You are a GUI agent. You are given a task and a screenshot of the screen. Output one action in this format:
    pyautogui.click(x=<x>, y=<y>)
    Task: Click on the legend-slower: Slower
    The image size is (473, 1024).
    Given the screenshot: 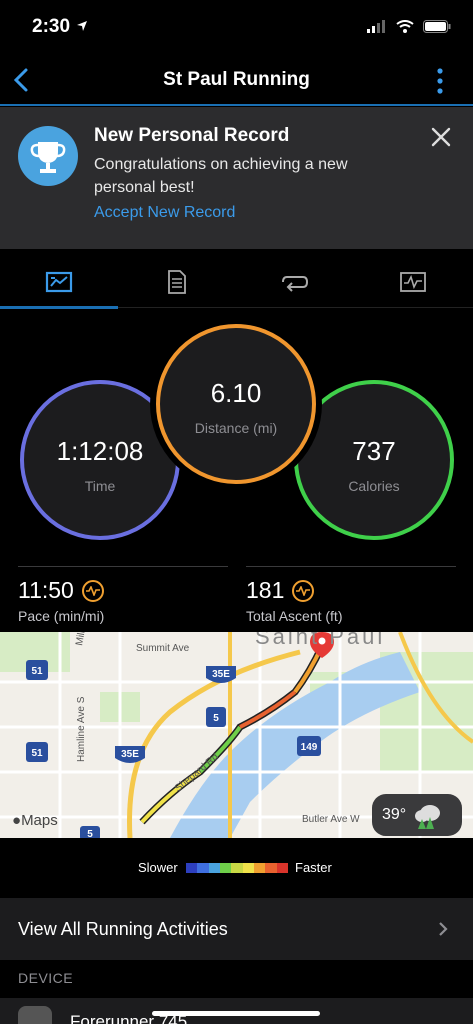 What is the action you would take?
    pyautogui.click(x=158, y=867)
    